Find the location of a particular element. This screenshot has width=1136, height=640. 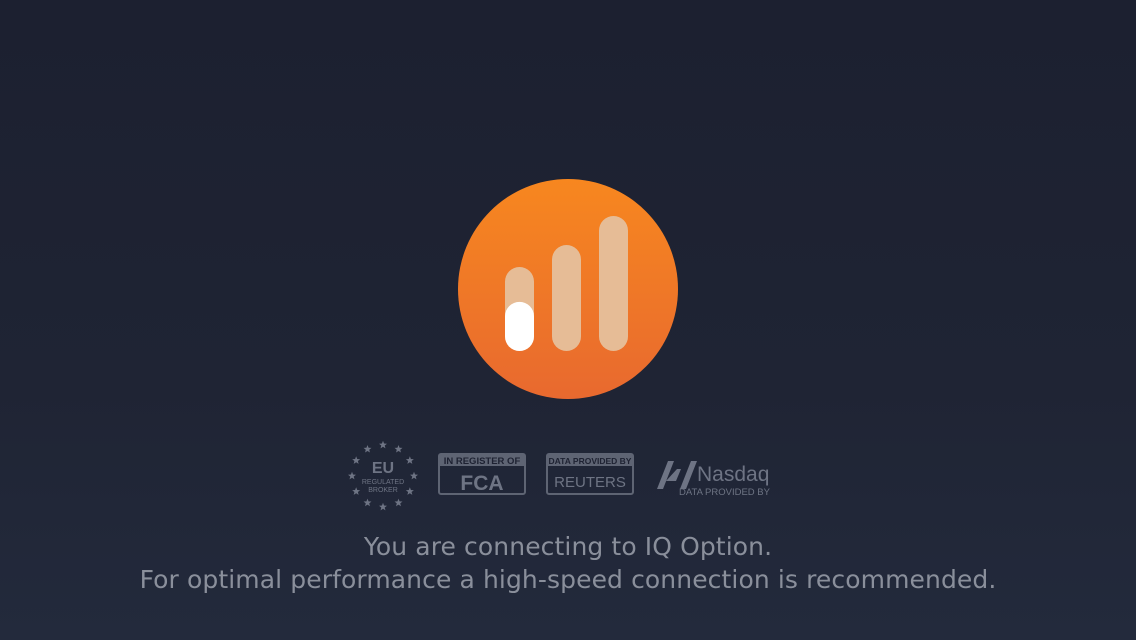

reuters-badge-main-text: REUTERS is located at coordinates (590, 482).